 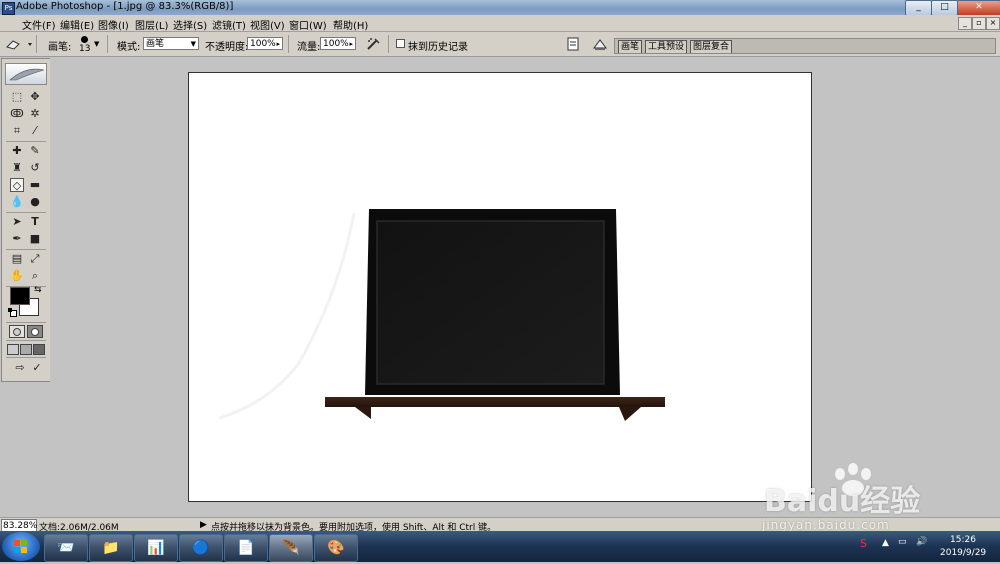 I want to click on healing-icon: ✚, so click(x=17, y=151).